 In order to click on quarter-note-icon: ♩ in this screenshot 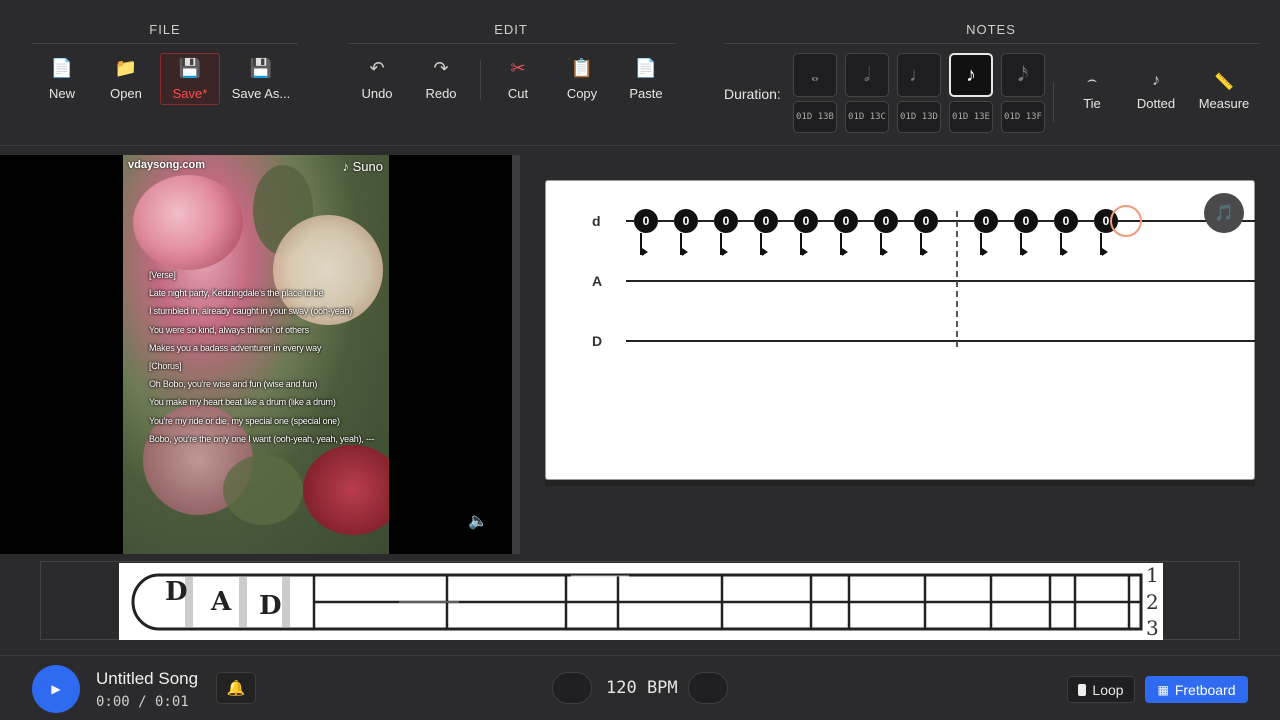, I will do `click(919, 74)`.